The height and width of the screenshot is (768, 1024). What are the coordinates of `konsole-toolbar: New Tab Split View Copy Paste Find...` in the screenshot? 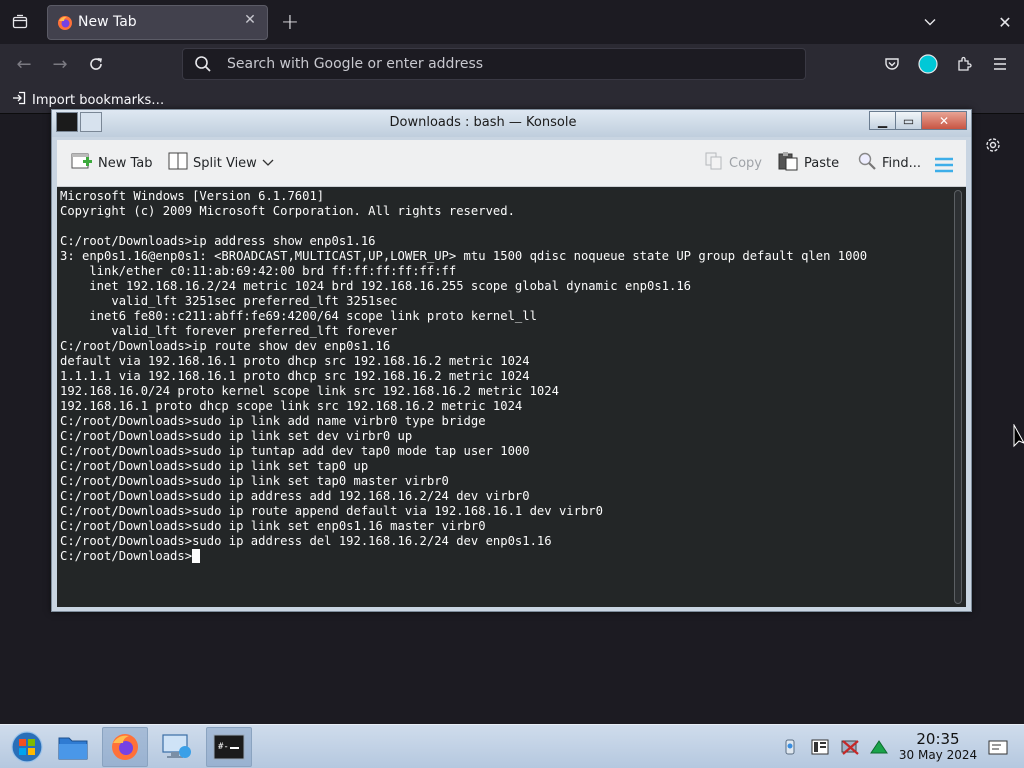 It's located at (511, 163).